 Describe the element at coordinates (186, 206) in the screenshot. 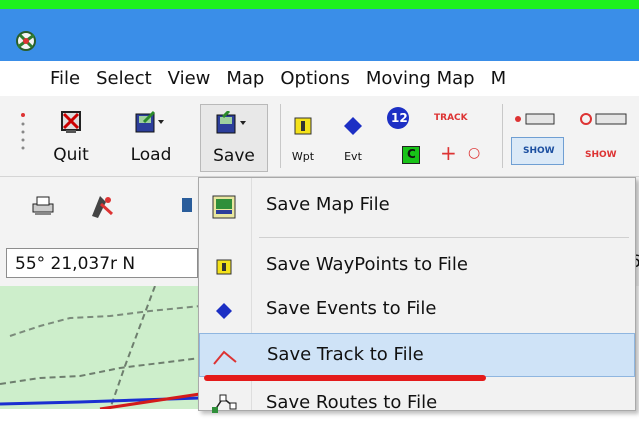

I see `partial-toolbar-icon` at that location.